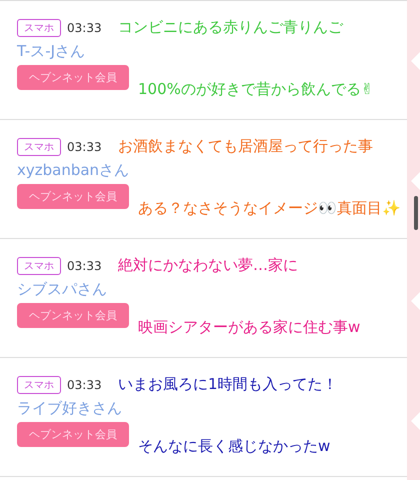 This screenshot has width=420, height=480. What do you see at coordinates (69, 408) in the screenshot?
I see `user-name-link: ライブ好きさん` at bounding box center [69, 408].